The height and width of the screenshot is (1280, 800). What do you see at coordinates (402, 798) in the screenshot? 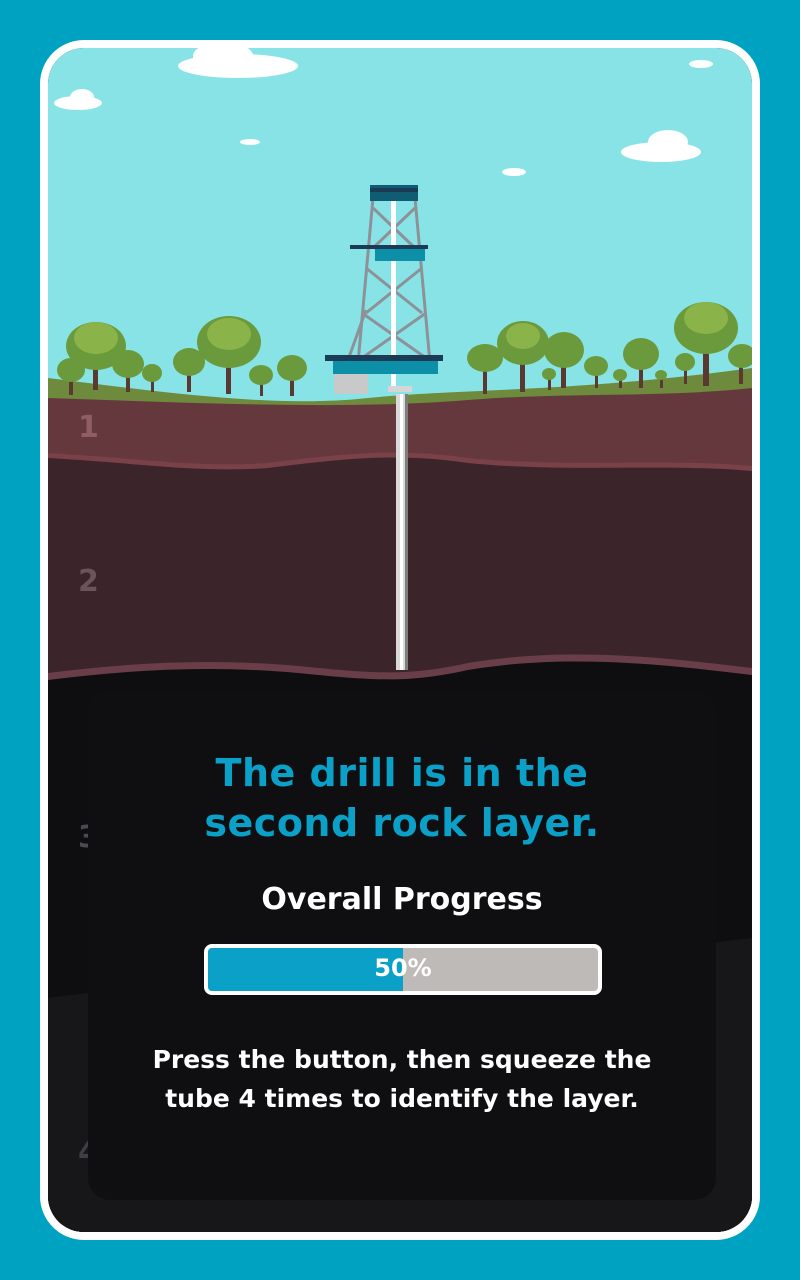
I see `status-message: The drill is in the second rock layer.` at bounding box center [402, 798].